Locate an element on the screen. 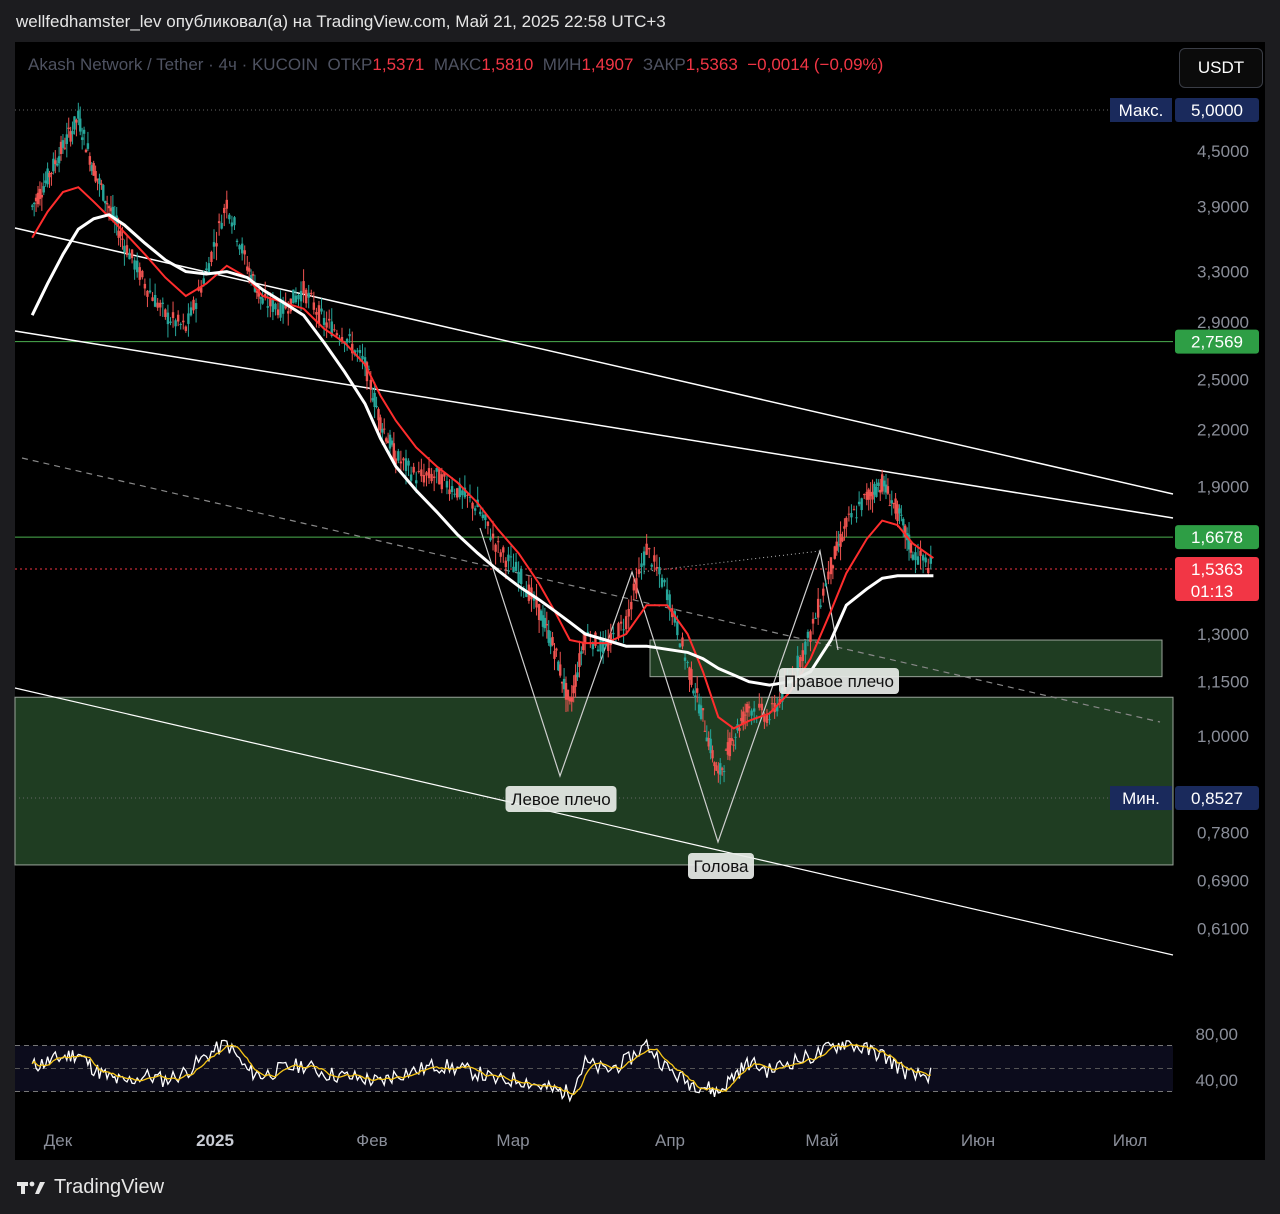 The width and height of the screenshot is (1280, 1214). y-tick-label: 1,9000 is located at coordinates (1223, 486).